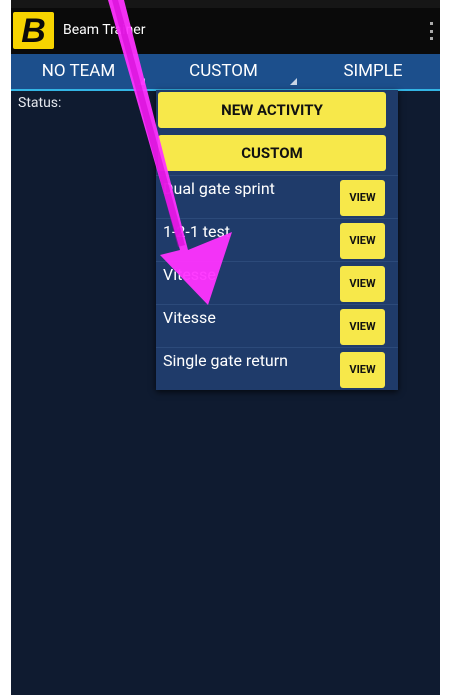  I want to click on list-item: Dual gate sprint VIEW, so click(277, 197).